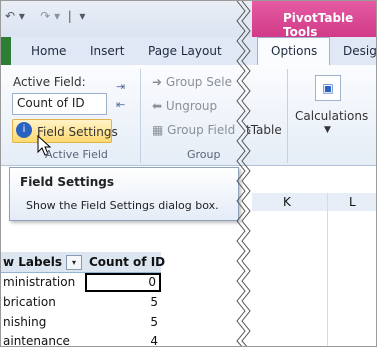  I want to click on calculations-label: Calculations, so click(331, 116).